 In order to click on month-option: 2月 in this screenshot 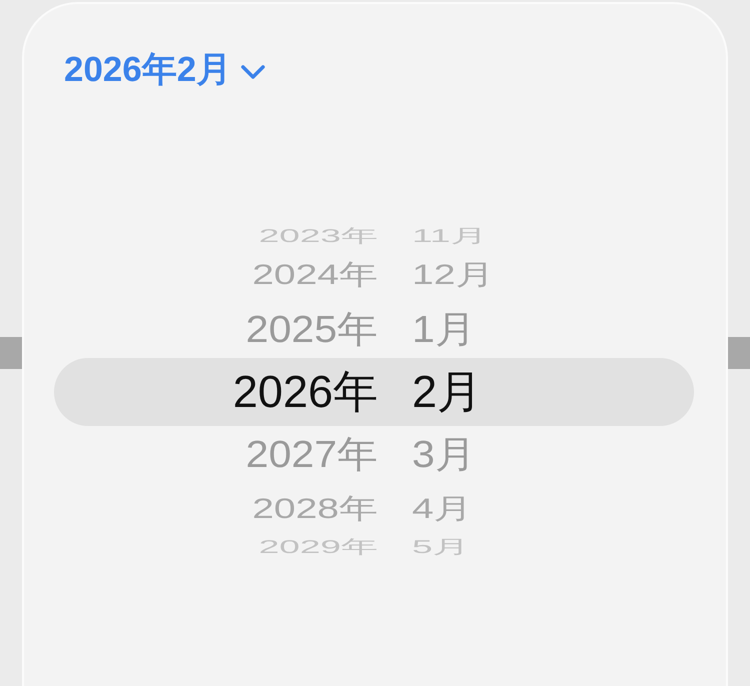, I will do `click(447, 392)`.